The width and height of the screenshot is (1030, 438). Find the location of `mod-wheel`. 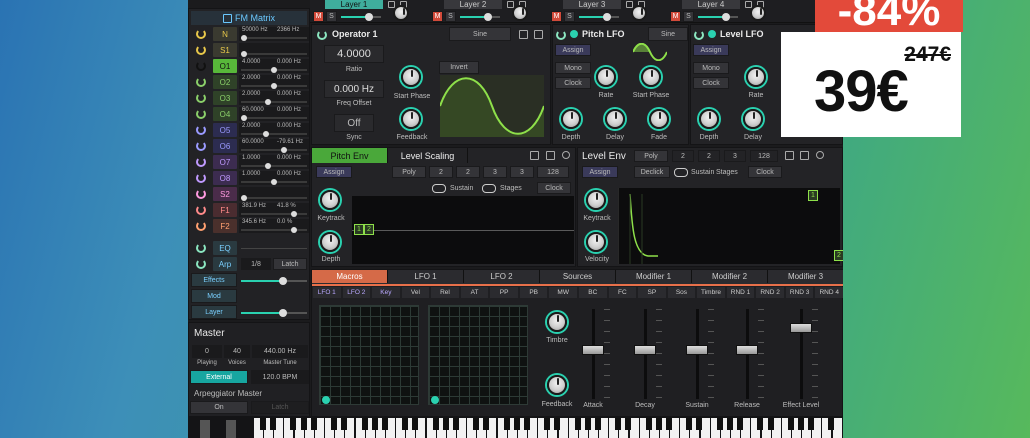

mod-wheel is located at coordinates (231, 429).